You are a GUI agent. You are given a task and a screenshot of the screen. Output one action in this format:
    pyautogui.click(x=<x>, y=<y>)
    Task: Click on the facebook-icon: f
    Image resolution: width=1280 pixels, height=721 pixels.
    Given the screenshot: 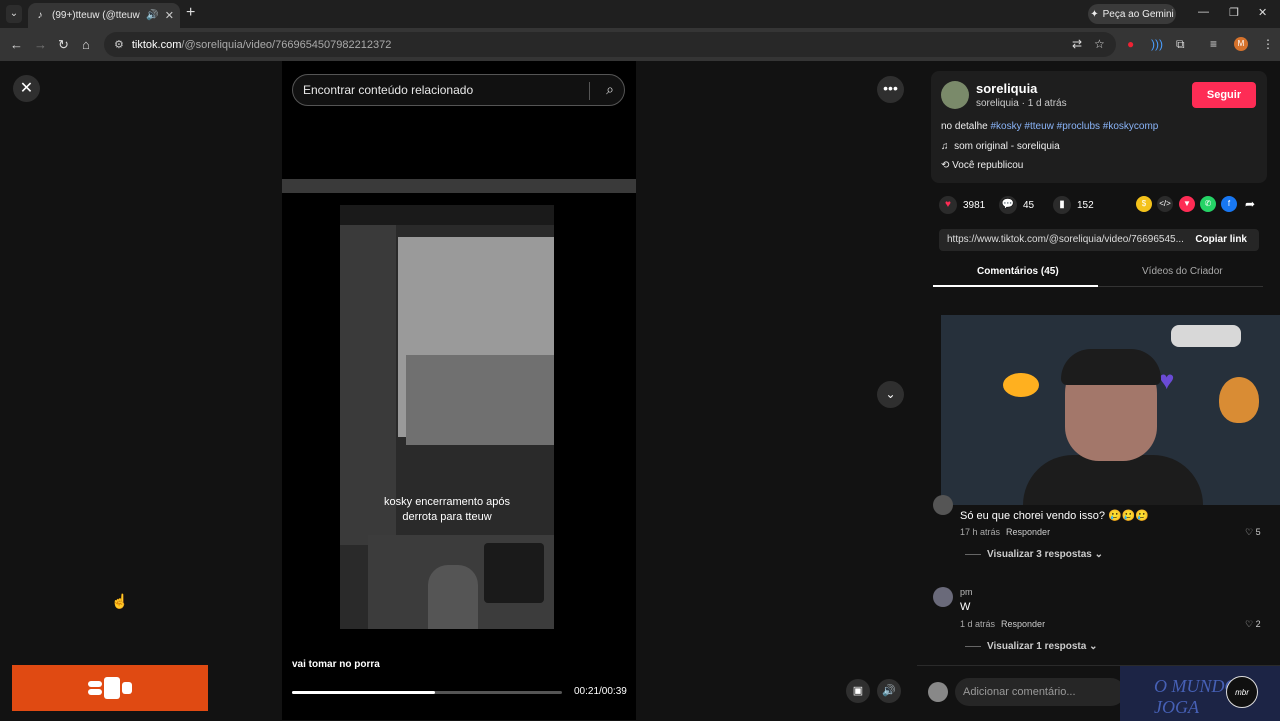 What is the action you would take?
    pyautogui.click(x=1229, y=204)
    